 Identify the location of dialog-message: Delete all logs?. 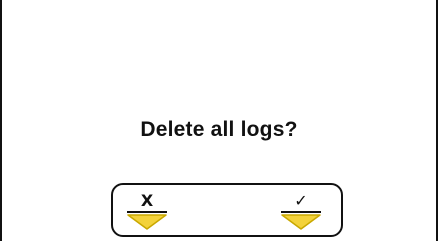
(219, 129).